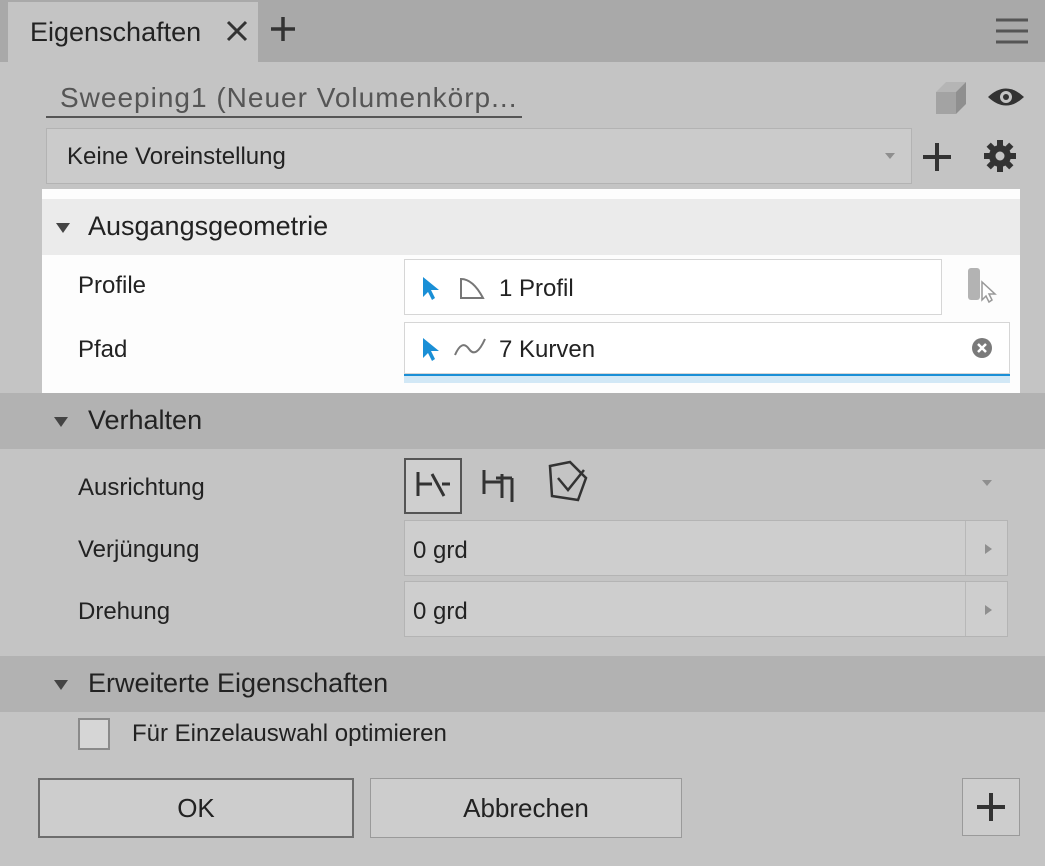  I want to click on guide-surface-icon, so click(571, 485).